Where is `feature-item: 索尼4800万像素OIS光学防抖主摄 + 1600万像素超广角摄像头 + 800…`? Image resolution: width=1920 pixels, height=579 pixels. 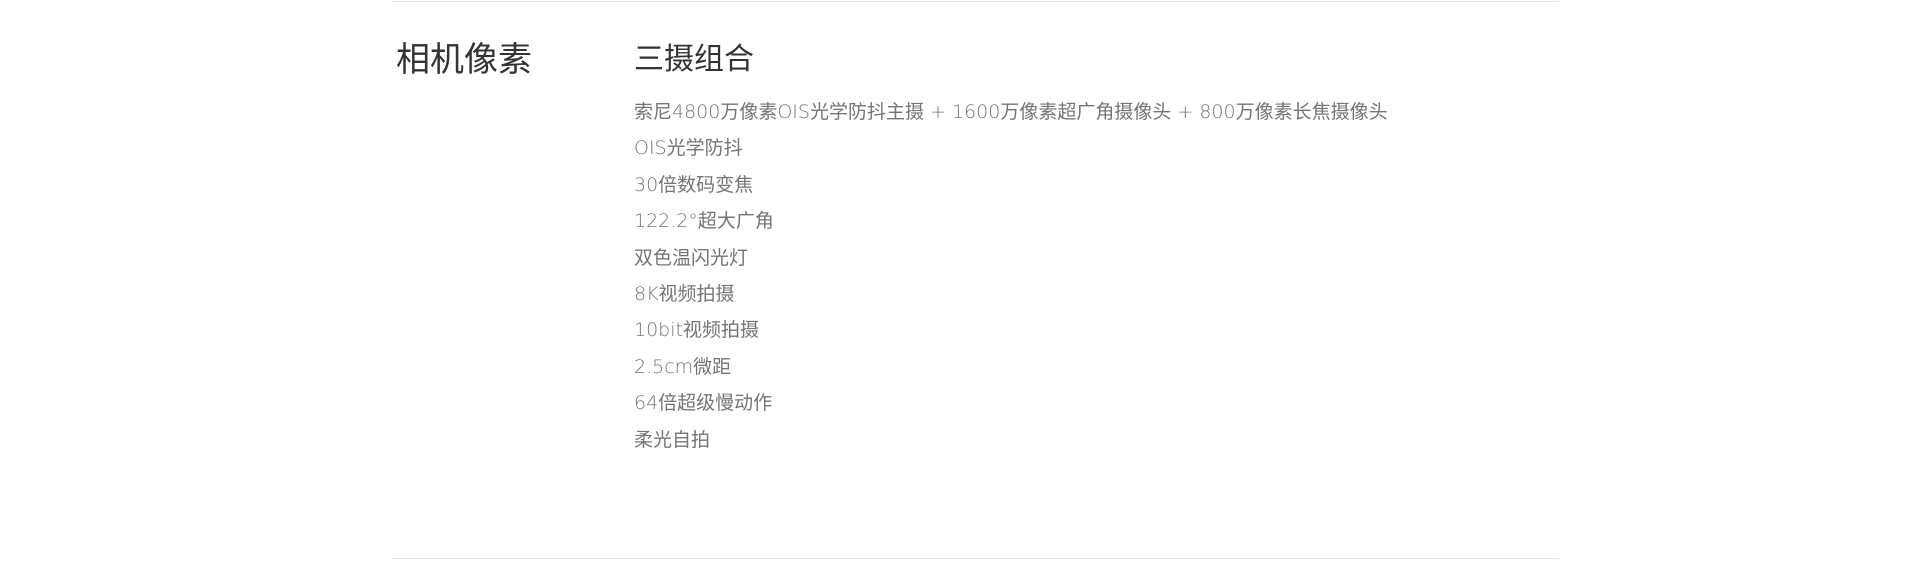 feature-item: 索尼4800万像素OIS光学防抖主摄 + 1600万像素超广角摄像头 + 800… is located at coordinates (1011, 112).